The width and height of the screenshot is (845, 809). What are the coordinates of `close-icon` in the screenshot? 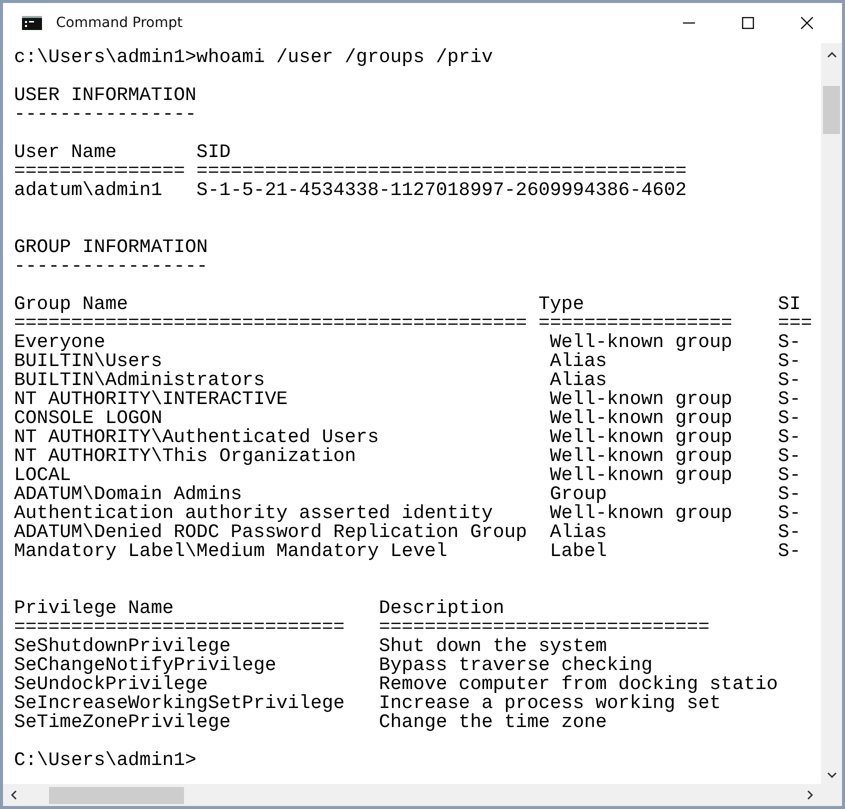 It's located at (806, 23).